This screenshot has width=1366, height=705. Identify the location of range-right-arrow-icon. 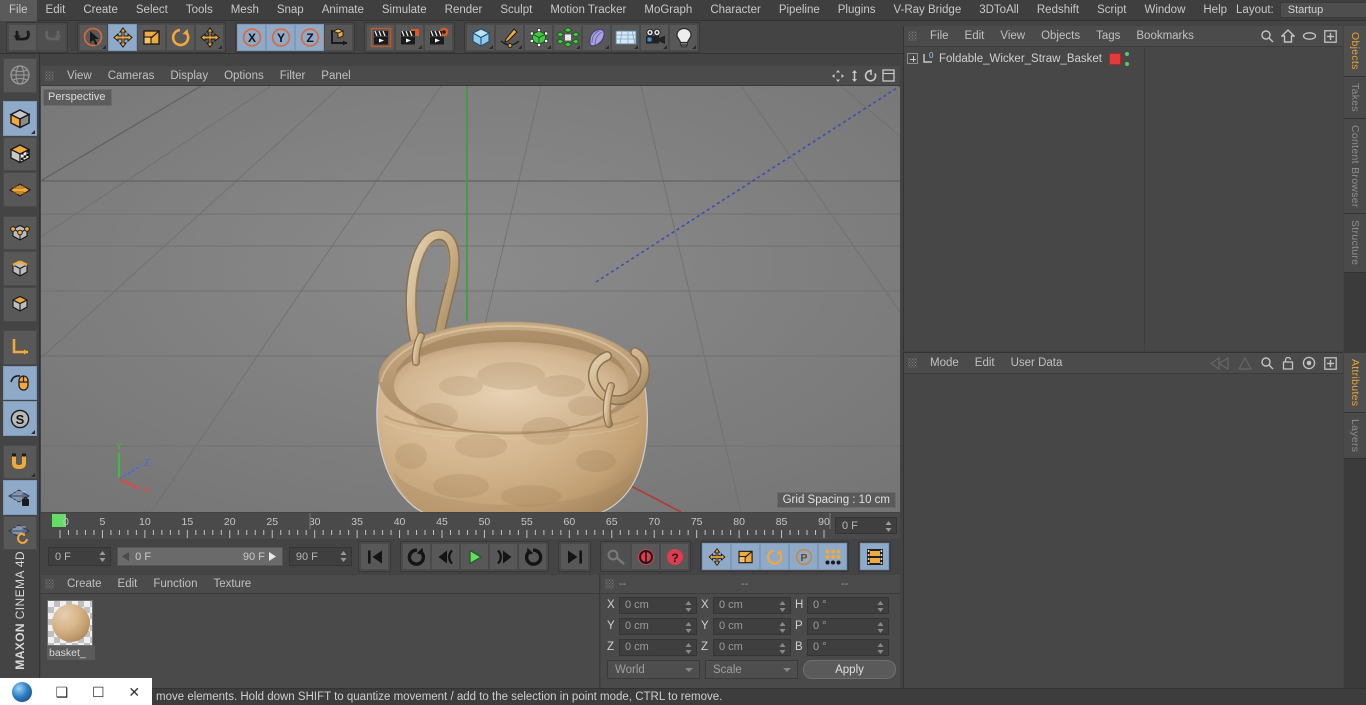
(273, 556).